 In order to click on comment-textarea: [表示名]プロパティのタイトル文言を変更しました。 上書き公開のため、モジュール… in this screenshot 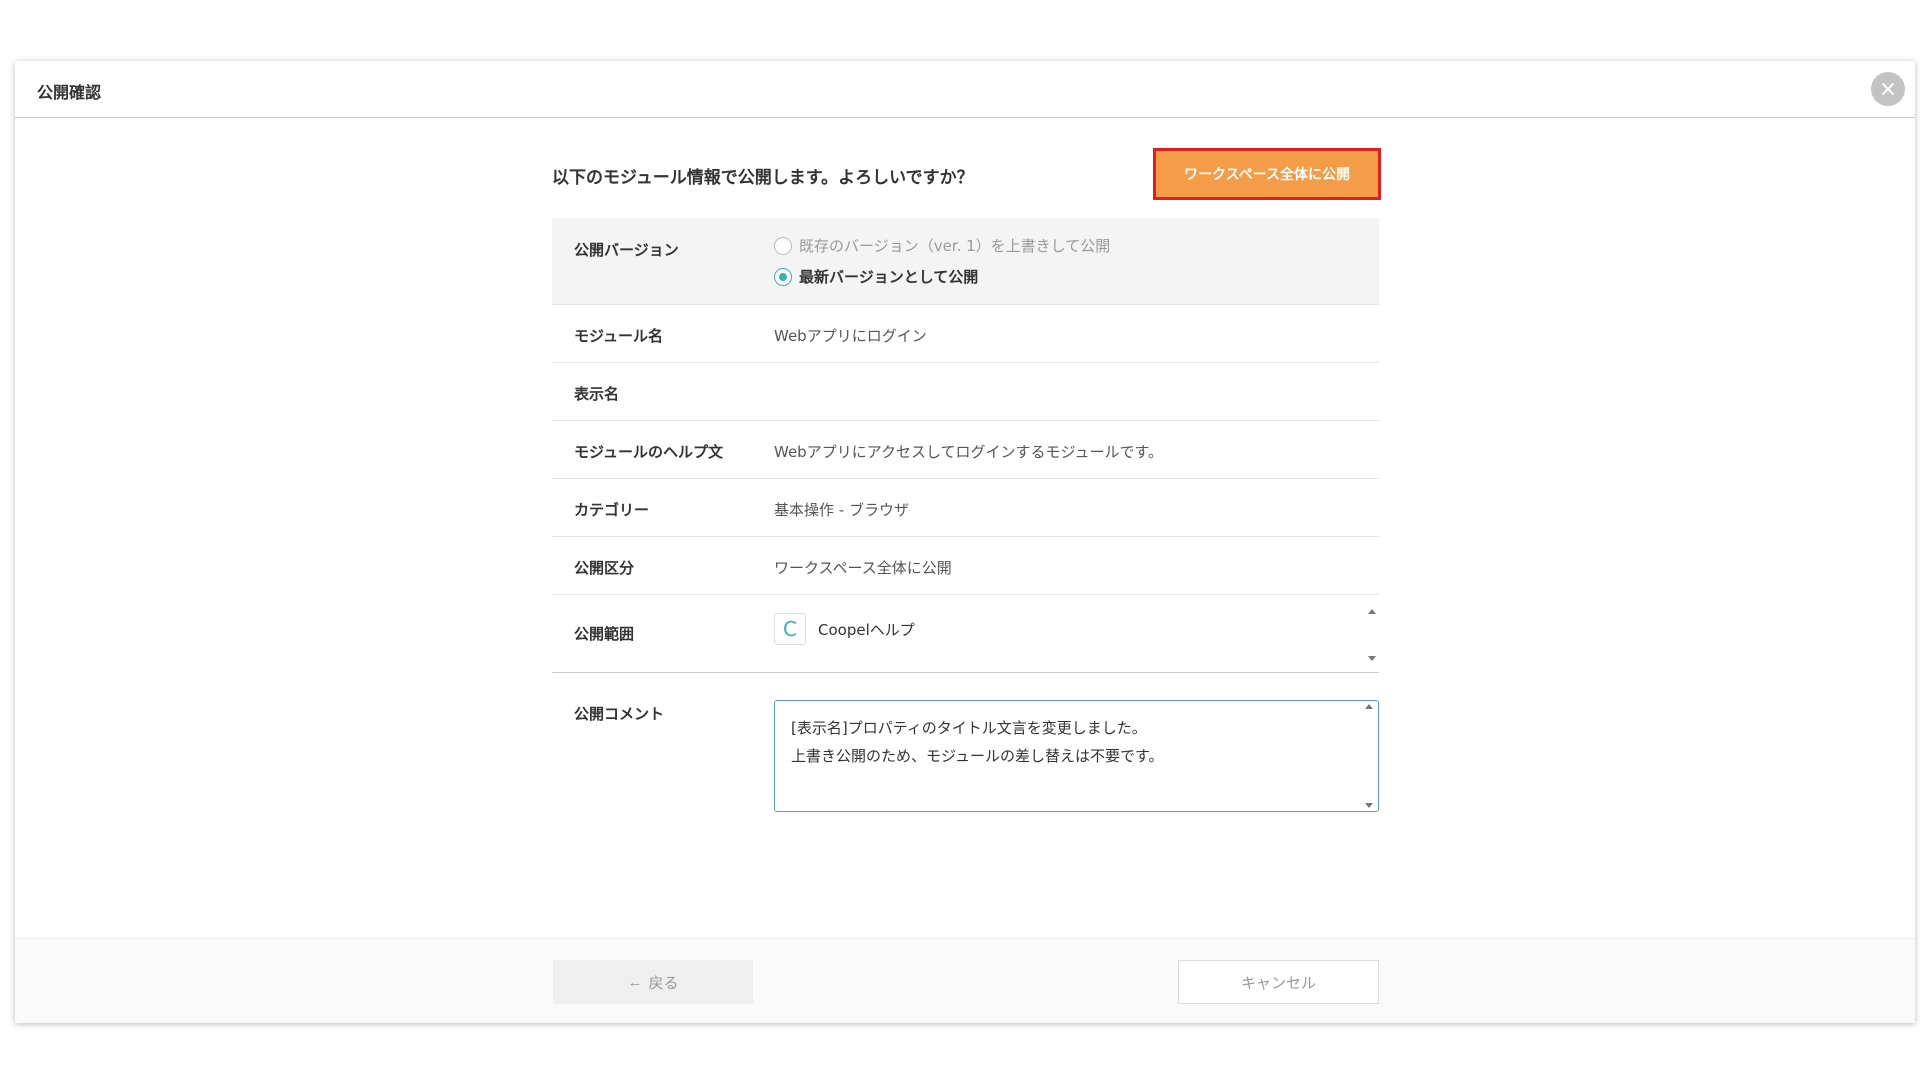, I will do `click(1076, 756)`.